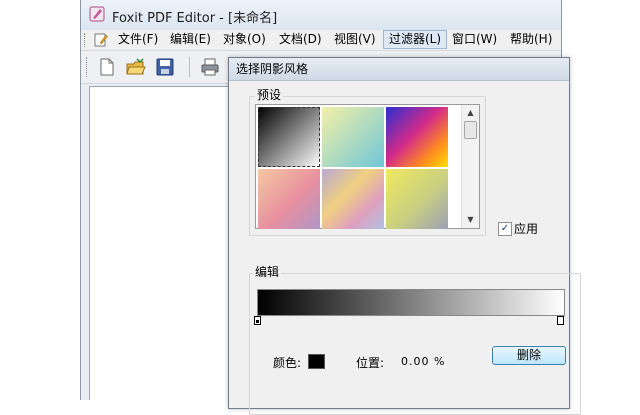 This screenshot has height=415, width=640. What do you see at coordinates (474, 39) in the screenshot?
I see `menu-window: 窗口(W)` at bounding box center [474, 39].